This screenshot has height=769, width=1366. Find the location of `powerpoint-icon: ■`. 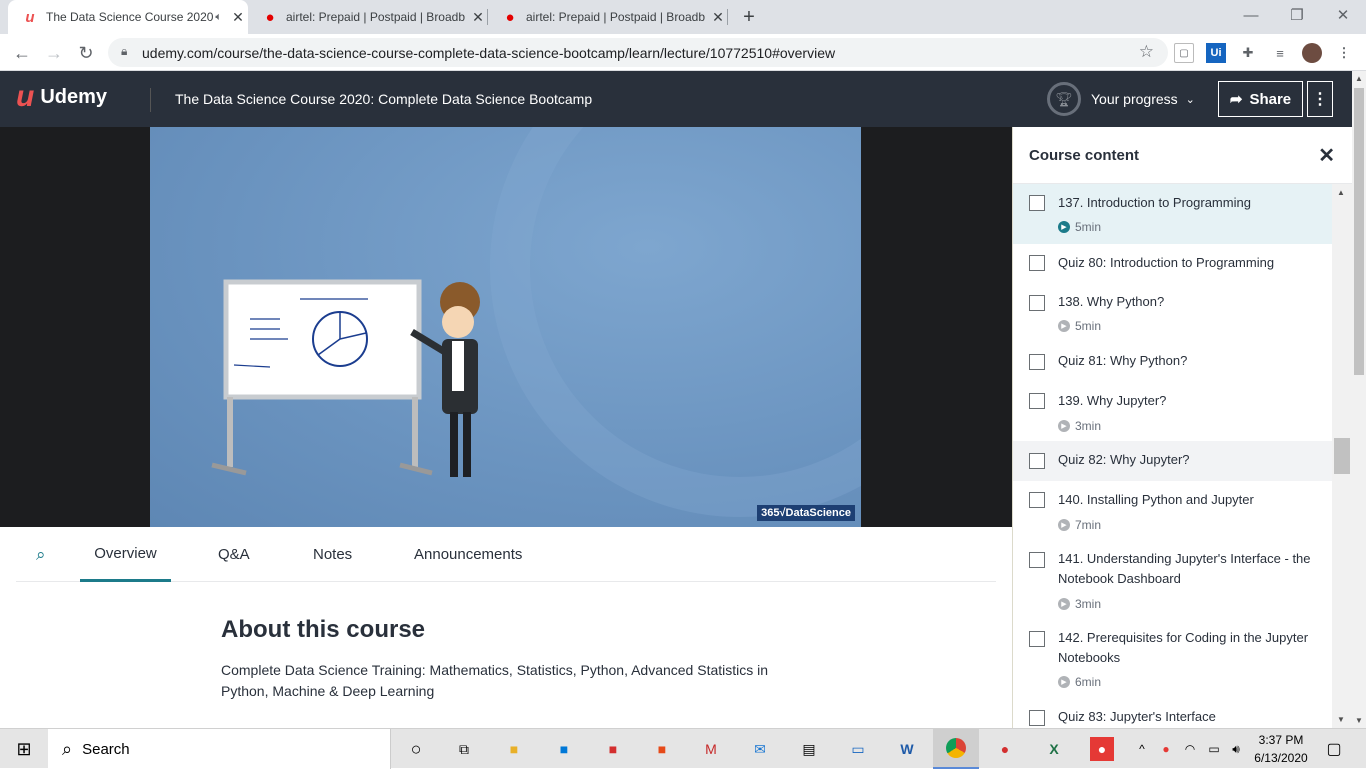

powerpoint-icon: ■ is located at coordinates (662, 749).